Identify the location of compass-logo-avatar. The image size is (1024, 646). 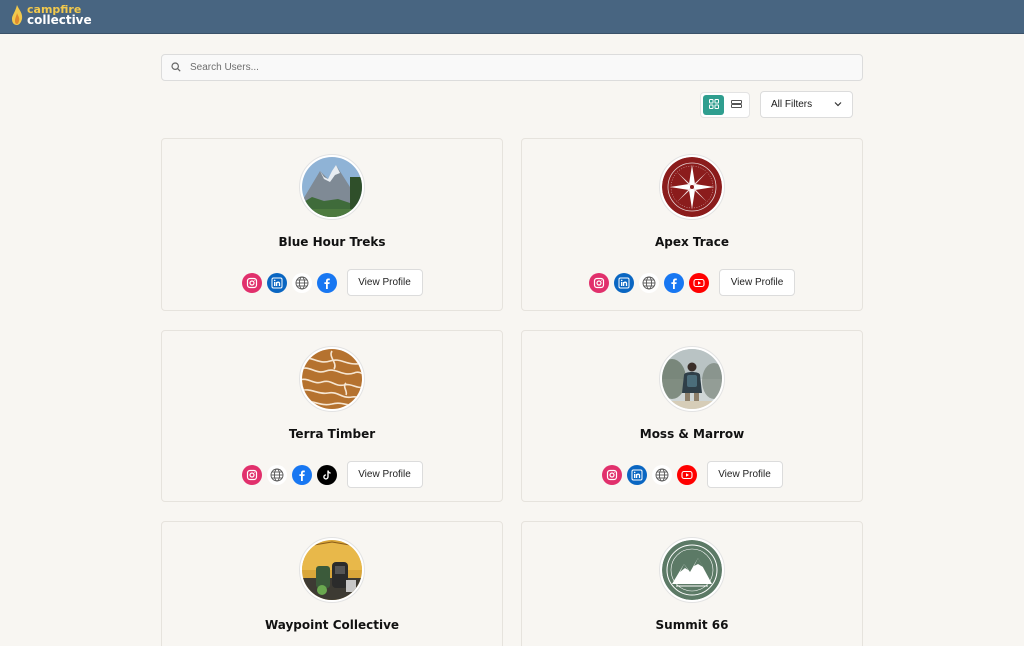
(692, 187).